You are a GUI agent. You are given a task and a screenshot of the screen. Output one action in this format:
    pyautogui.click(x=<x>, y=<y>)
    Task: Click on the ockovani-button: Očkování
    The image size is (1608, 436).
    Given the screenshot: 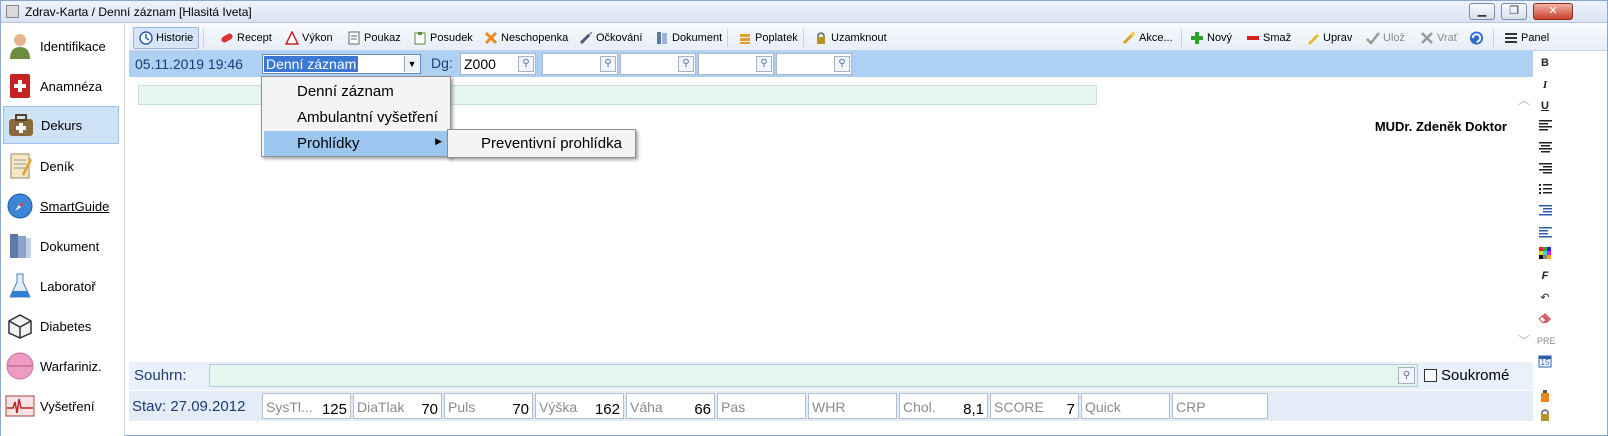 What is the action you would take?
    pyautogui.click(x=610, y=38)
    